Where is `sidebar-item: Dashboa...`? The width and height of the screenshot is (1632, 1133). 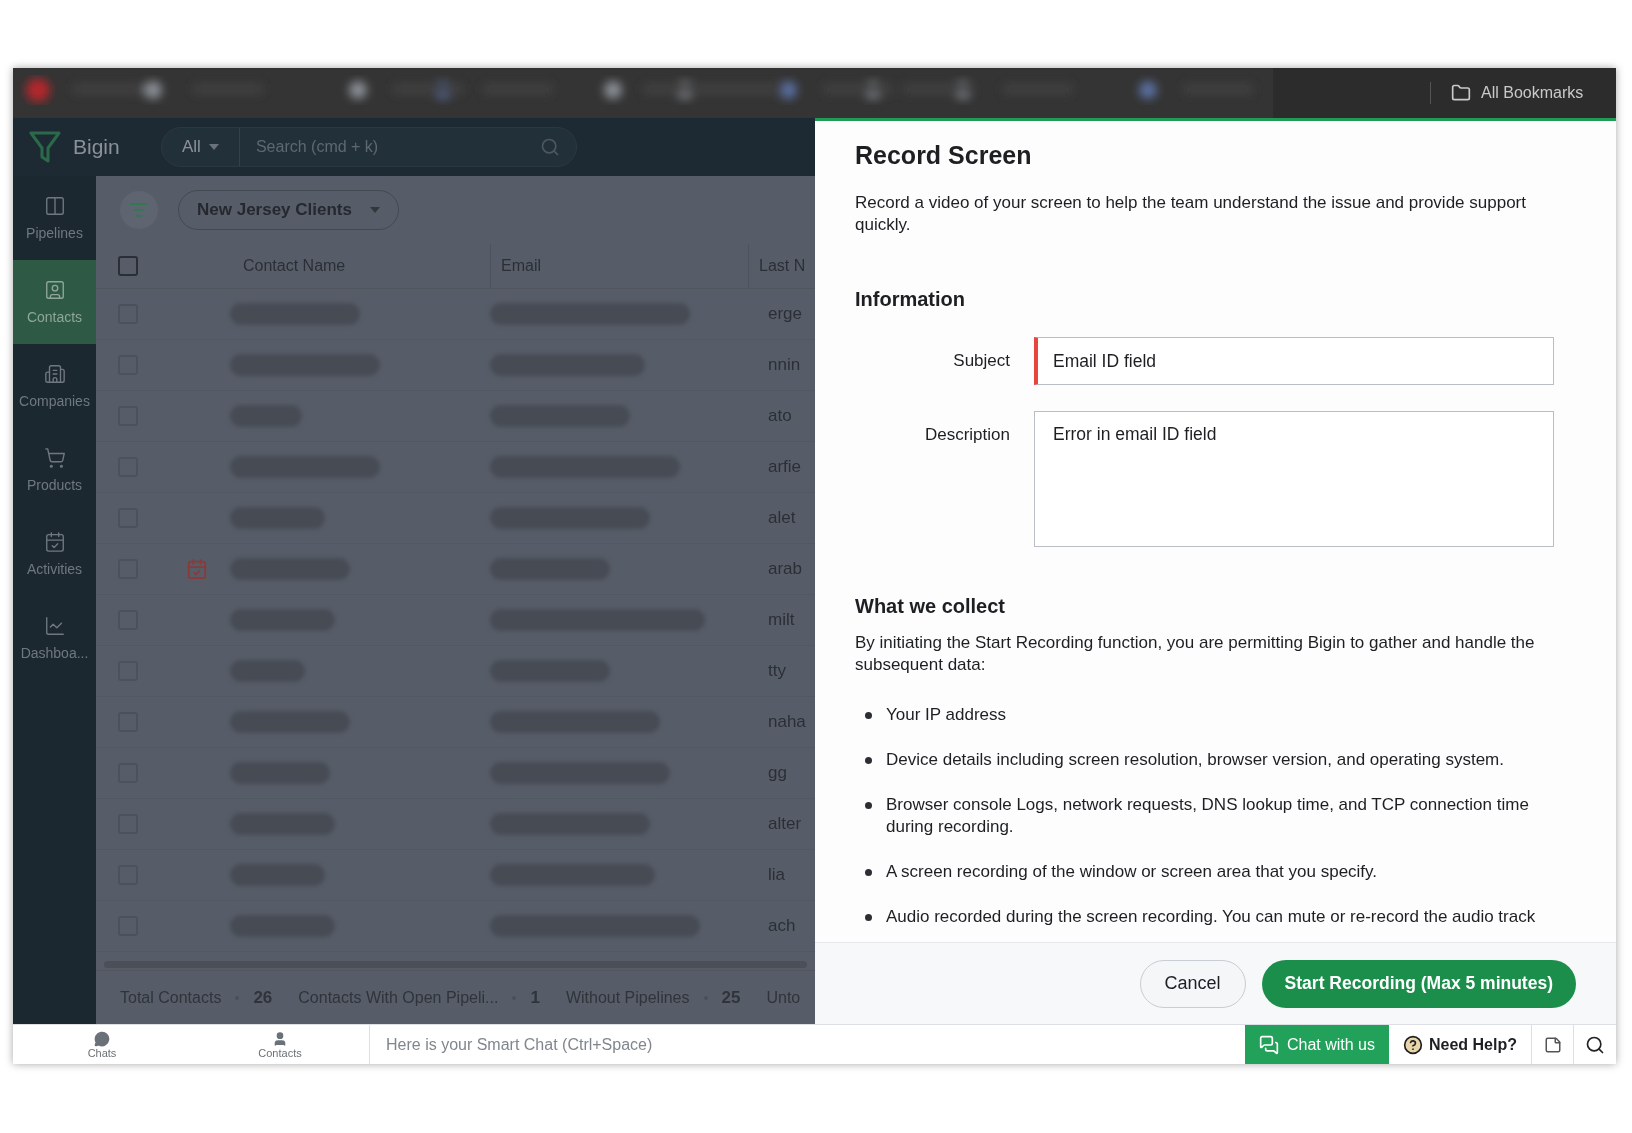 sidebar-item: Dashboa... is located at coordinates (54, 638).